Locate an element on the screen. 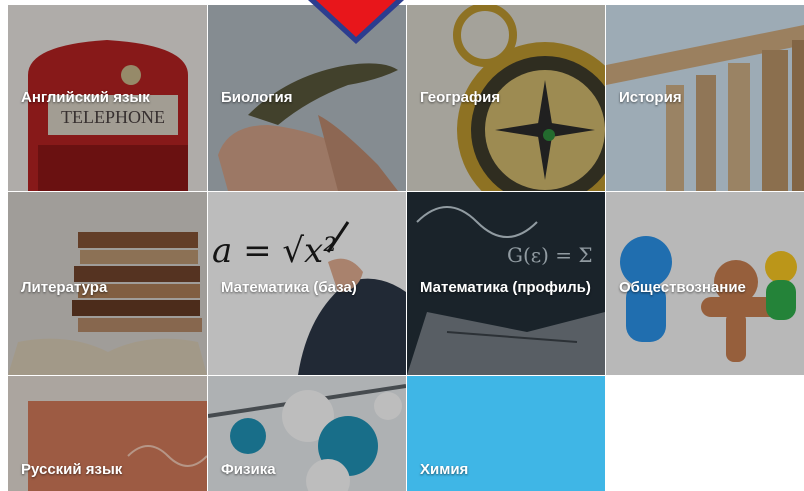 The image size is (804, 491). tile-label: Физика is located at coordinates (248, 469).